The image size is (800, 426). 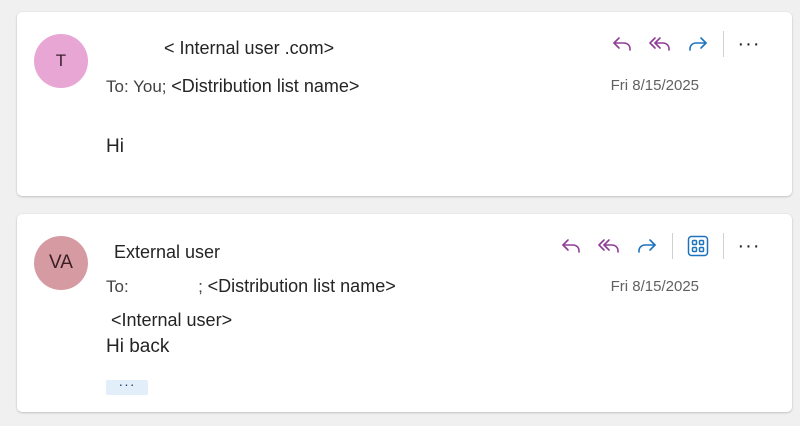 I want to click on sender-name: External user, so click(x=167, y=252).